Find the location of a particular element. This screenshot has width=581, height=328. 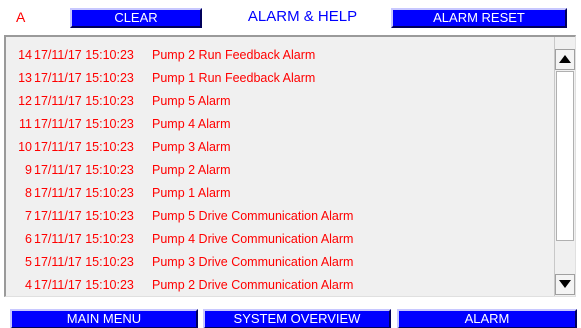

alarm-message: Pump 2 Run Feedback Alarm is located at coordinates (234, 55).